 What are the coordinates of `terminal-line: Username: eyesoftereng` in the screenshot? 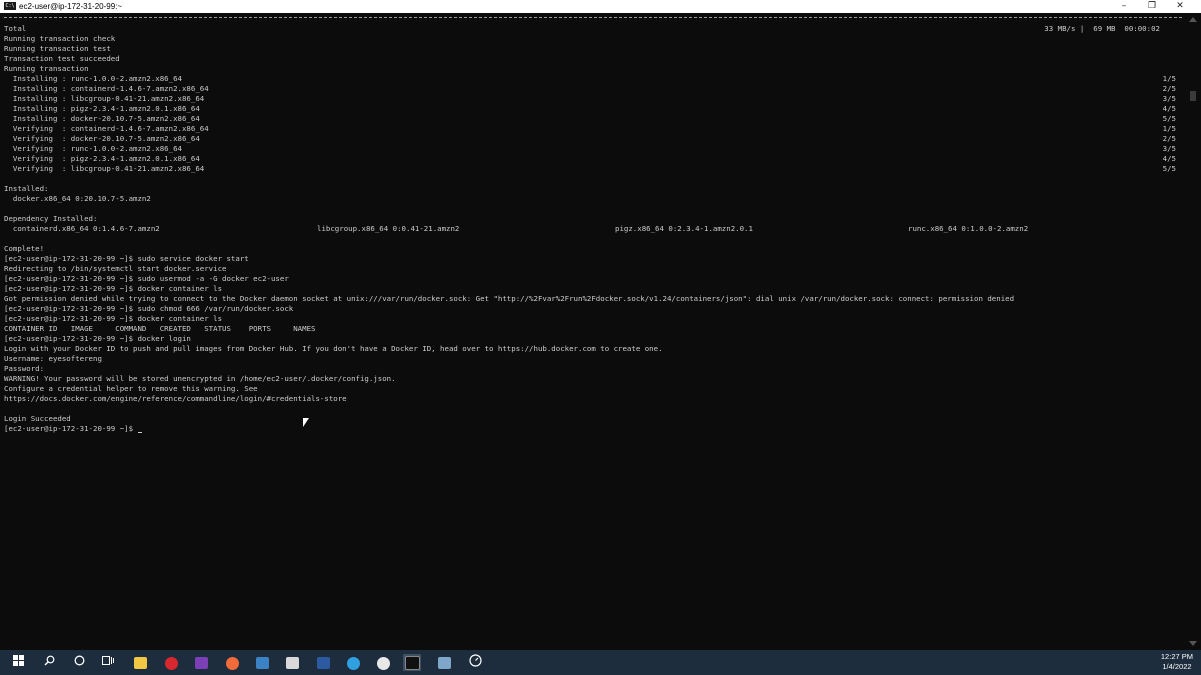 It's located at (53, 358).